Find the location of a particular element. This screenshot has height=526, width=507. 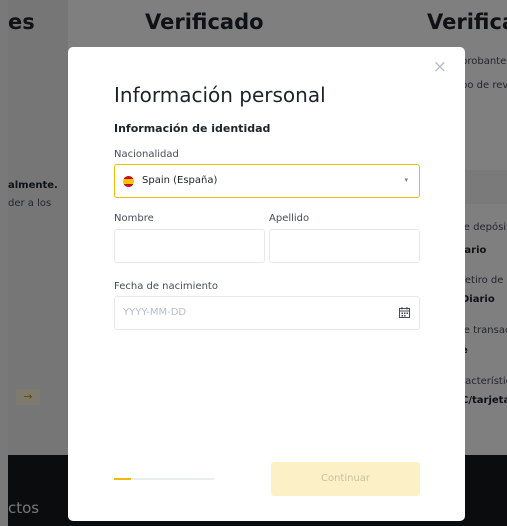

birth-date-input: YYYY-MM-DD is located at coordinates (267, 313).